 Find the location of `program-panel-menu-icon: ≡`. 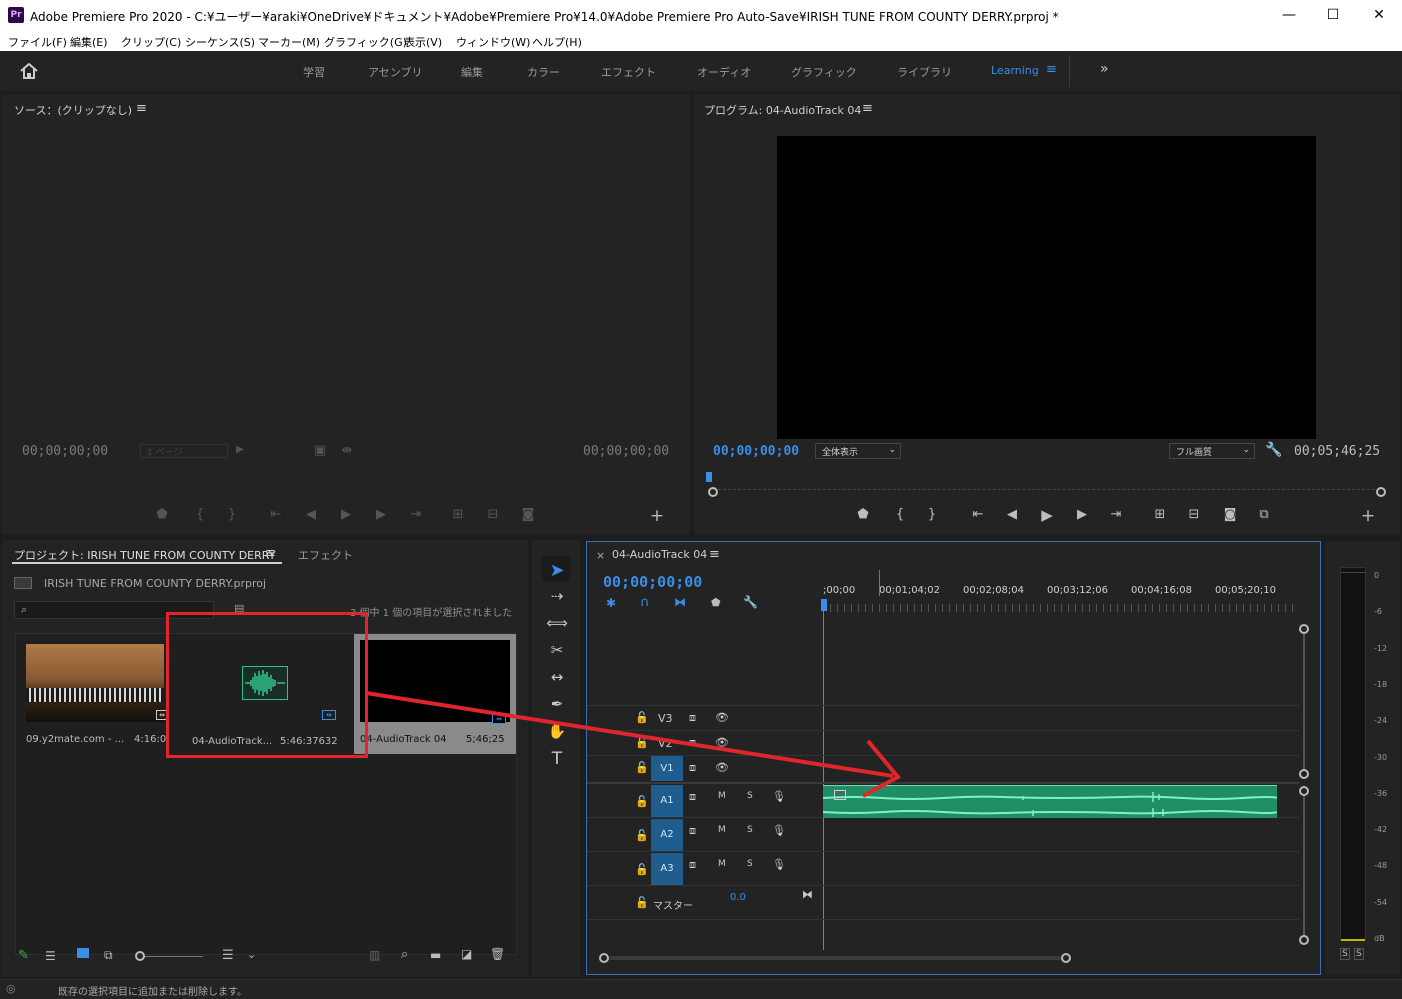

program-panel-menu-icon: ≡ is located at coordinates (867, 108).